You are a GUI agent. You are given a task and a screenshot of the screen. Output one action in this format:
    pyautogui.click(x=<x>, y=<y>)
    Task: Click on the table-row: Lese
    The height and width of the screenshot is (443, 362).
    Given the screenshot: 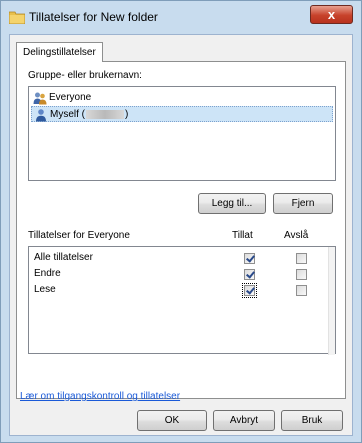 What is the action you would take?
    pyautogui.click(x=182, y=291)
    